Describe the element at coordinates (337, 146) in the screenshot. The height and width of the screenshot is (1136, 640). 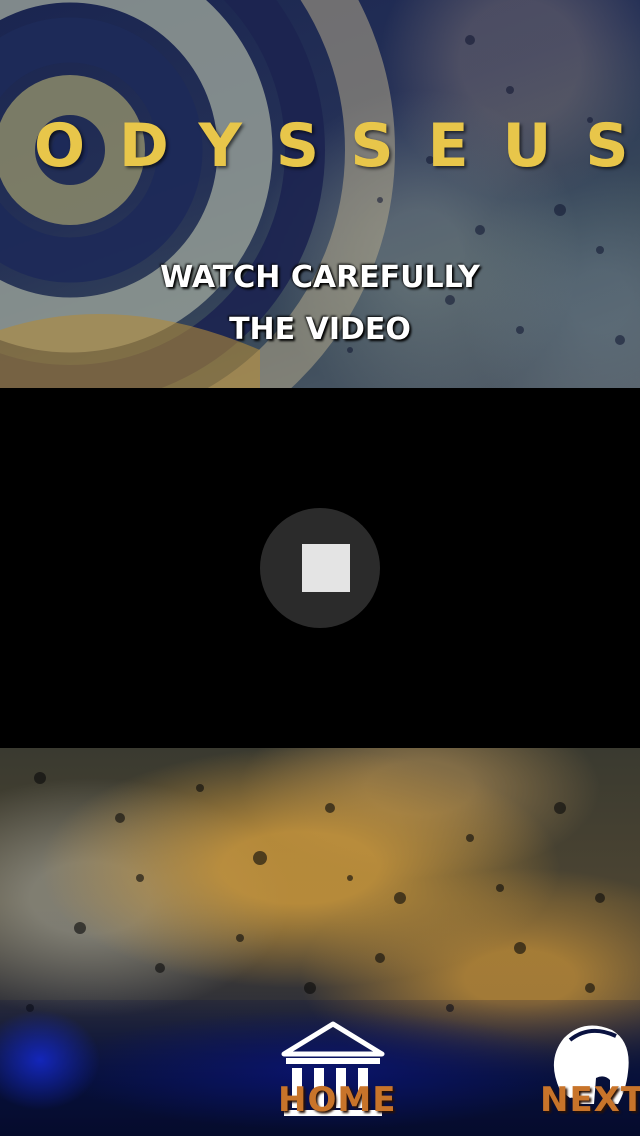
I see `app-title: ODYSSEUS` at that location.